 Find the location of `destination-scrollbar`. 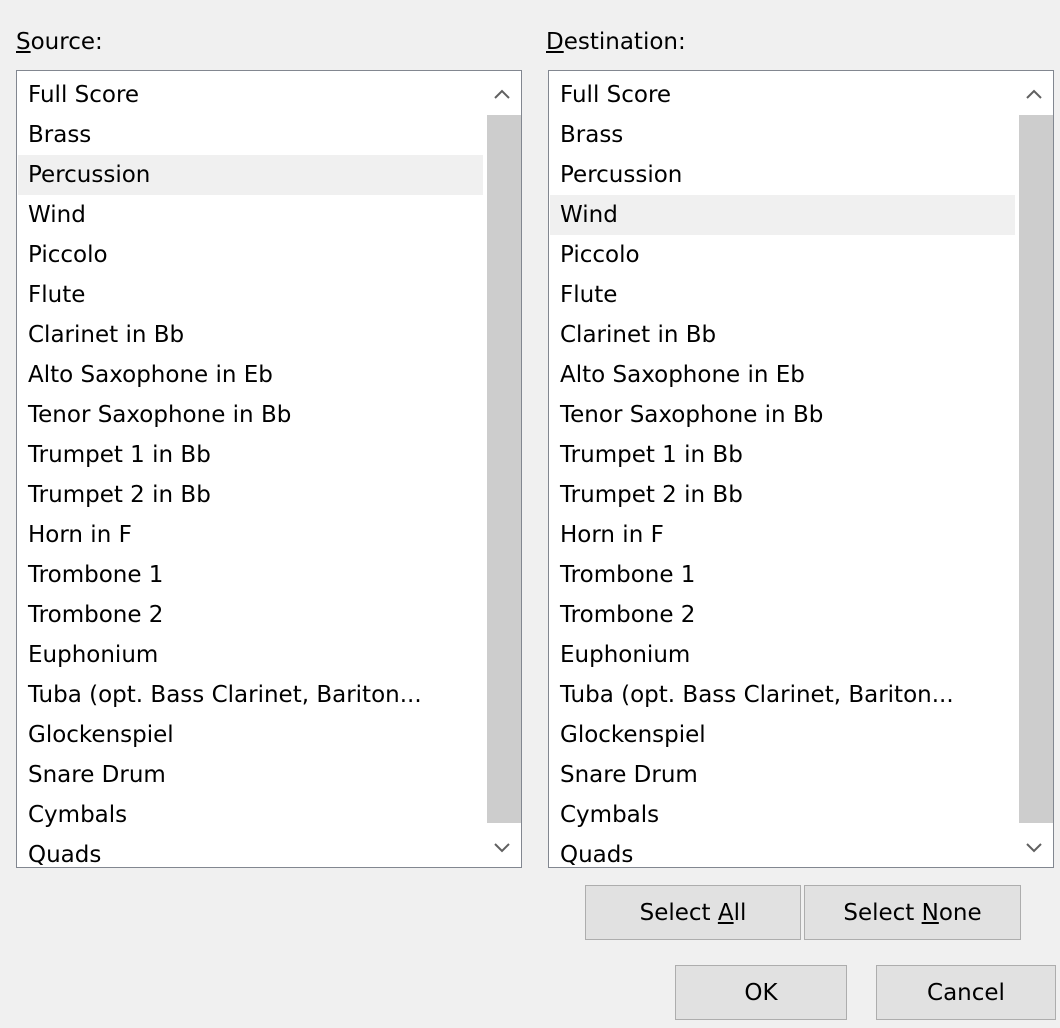

destination-scrollbar is located at coordinates (1034, 469).